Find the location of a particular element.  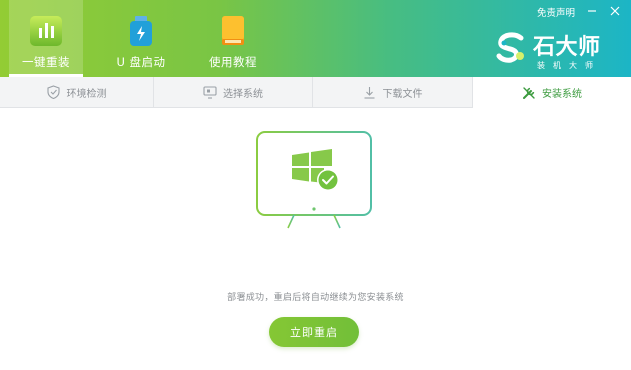

step-label: 下载文件 is located at coordinates (402, 94).